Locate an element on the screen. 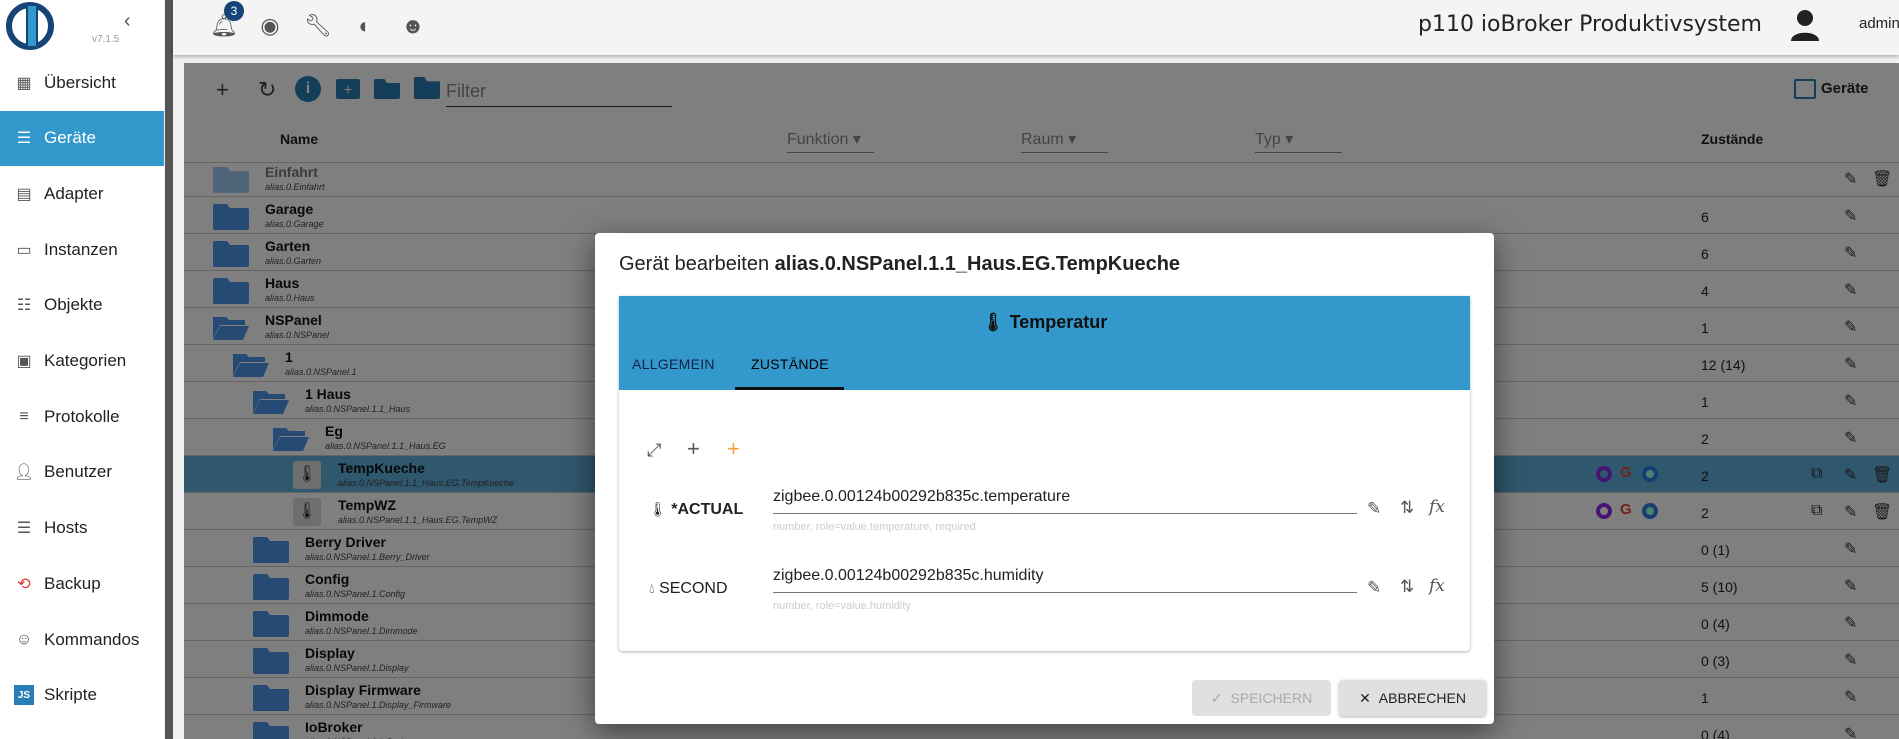  notification-badge: 3 is located at coordinates (234, 11).